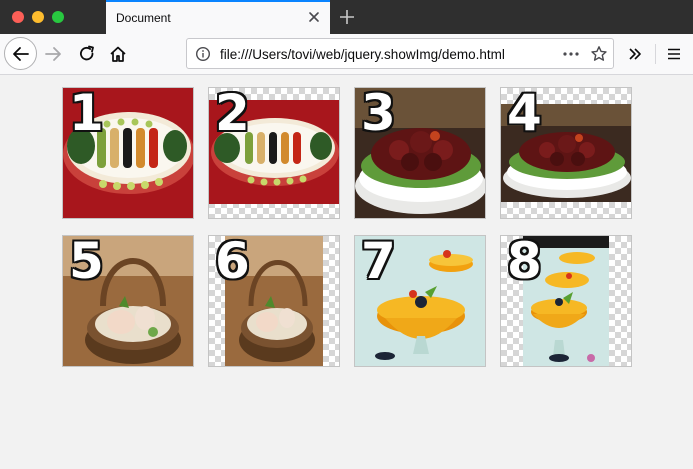 Image resolution: width=693 pixels, height=469 pixels. I want to click on thumb-number: 6, so click(232, 262).